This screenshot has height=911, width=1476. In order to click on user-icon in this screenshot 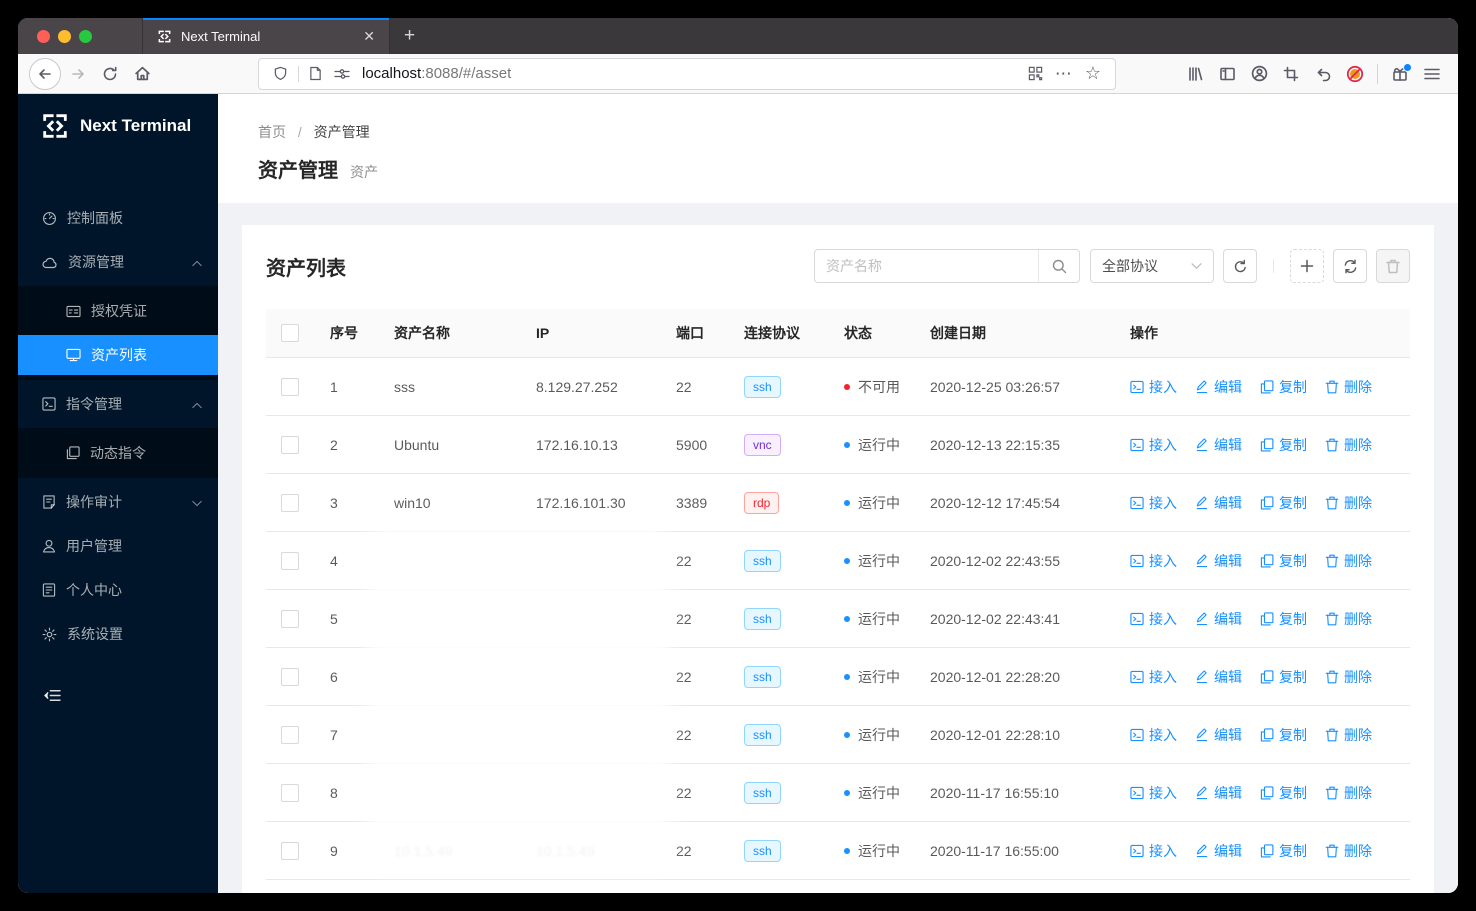, I will do `click(49, 546)`.